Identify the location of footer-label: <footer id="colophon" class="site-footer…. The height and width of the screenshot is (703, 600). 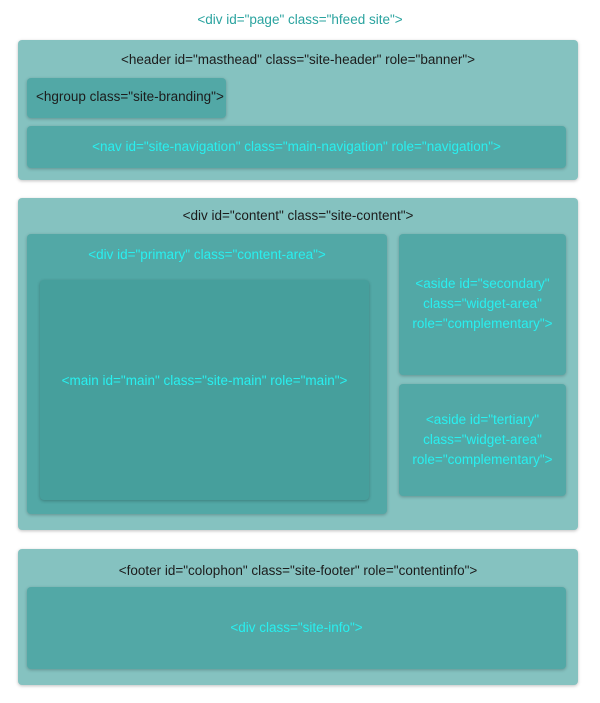
(298, 570).